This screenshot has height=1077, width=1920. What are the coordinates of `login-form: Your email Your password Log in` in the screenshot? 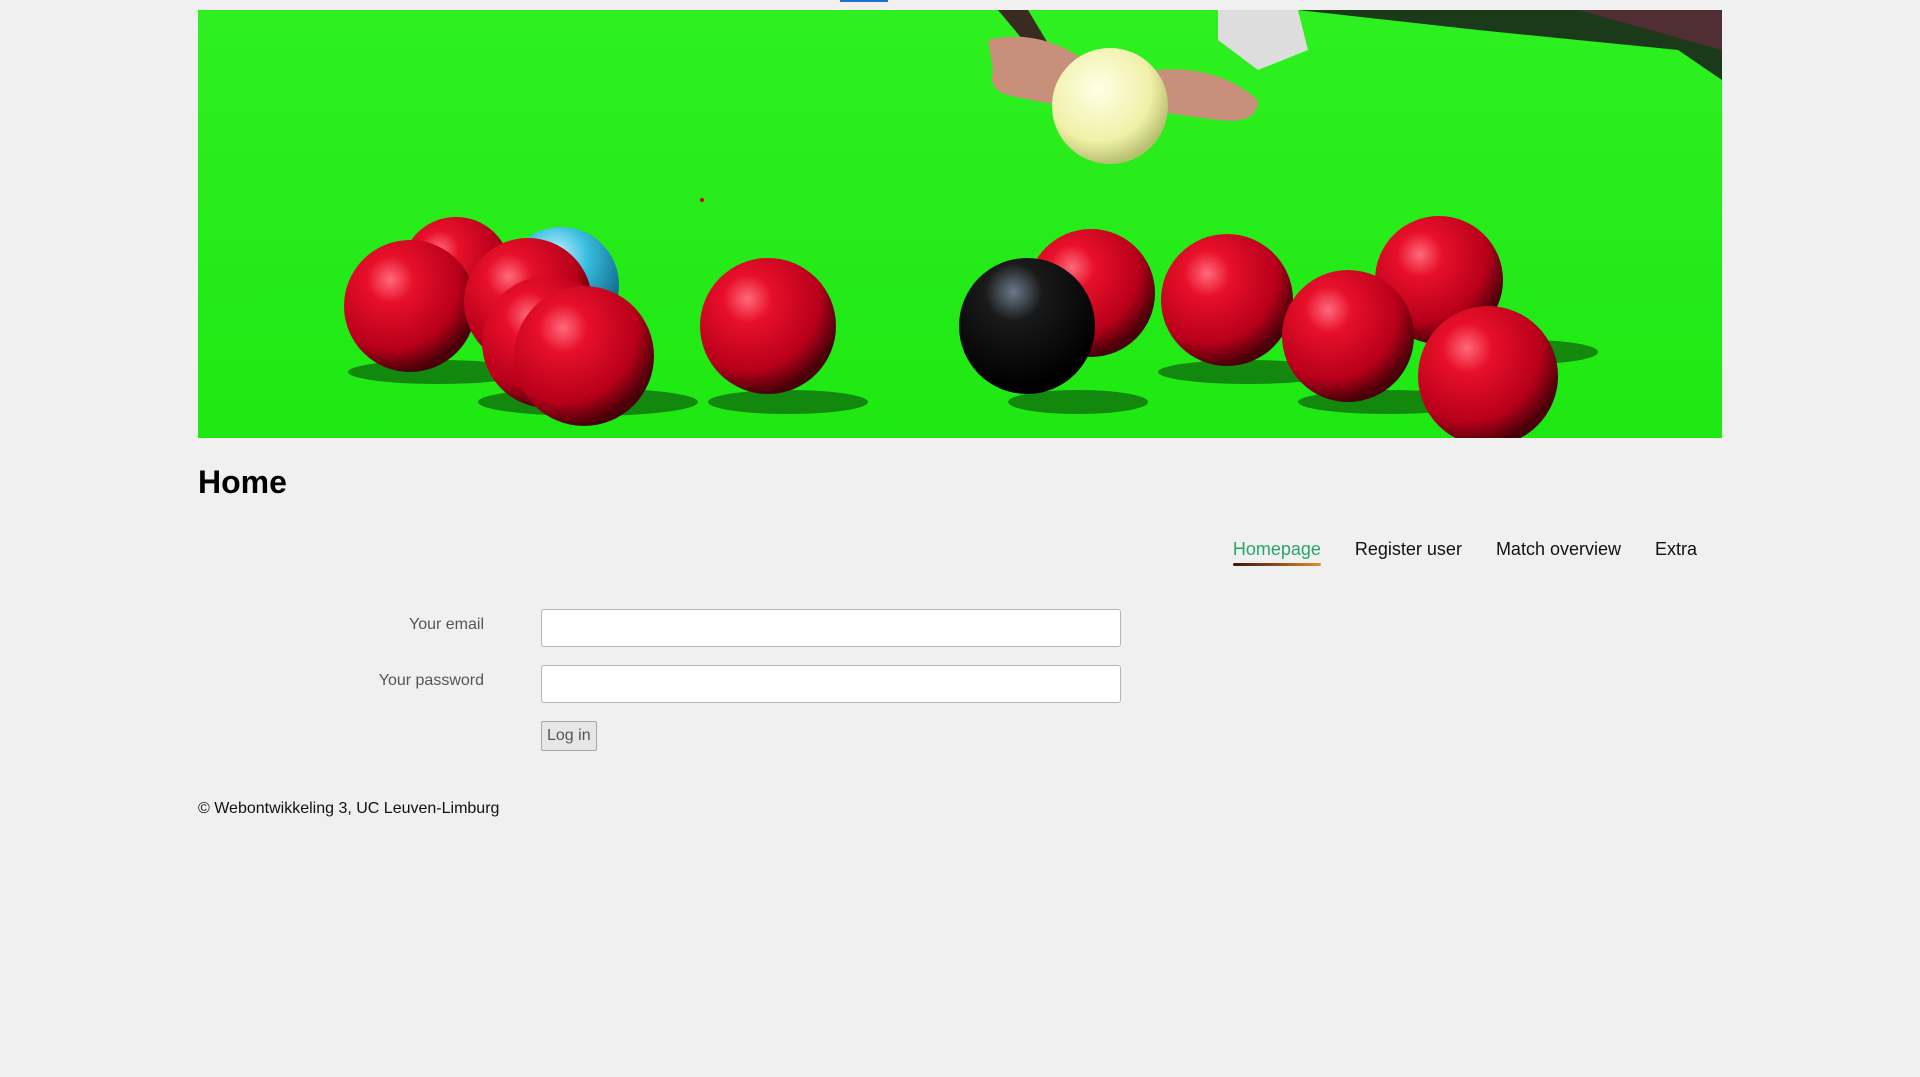 It's located at (698, 678).